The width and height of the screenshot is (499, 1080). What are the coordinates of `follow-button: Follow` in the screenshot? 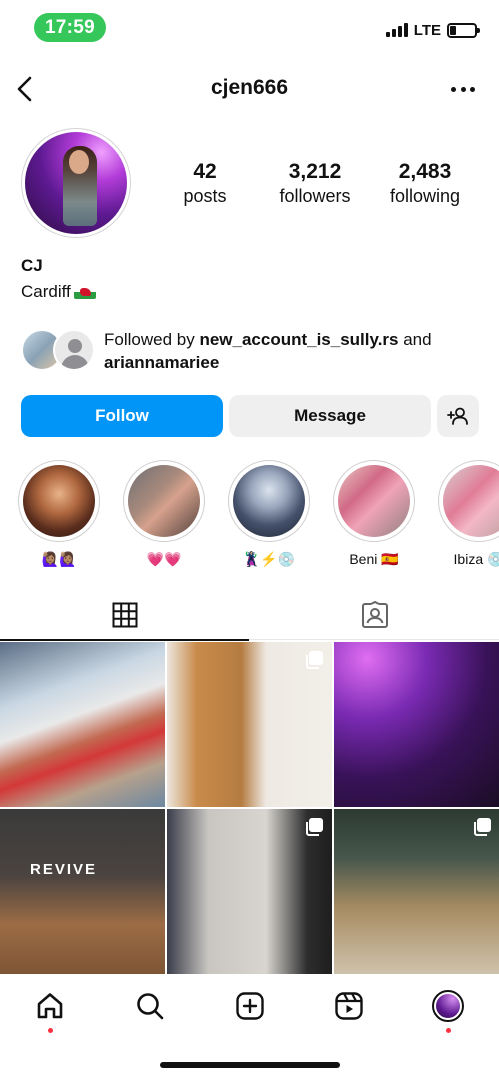 It's located at (122, 416).